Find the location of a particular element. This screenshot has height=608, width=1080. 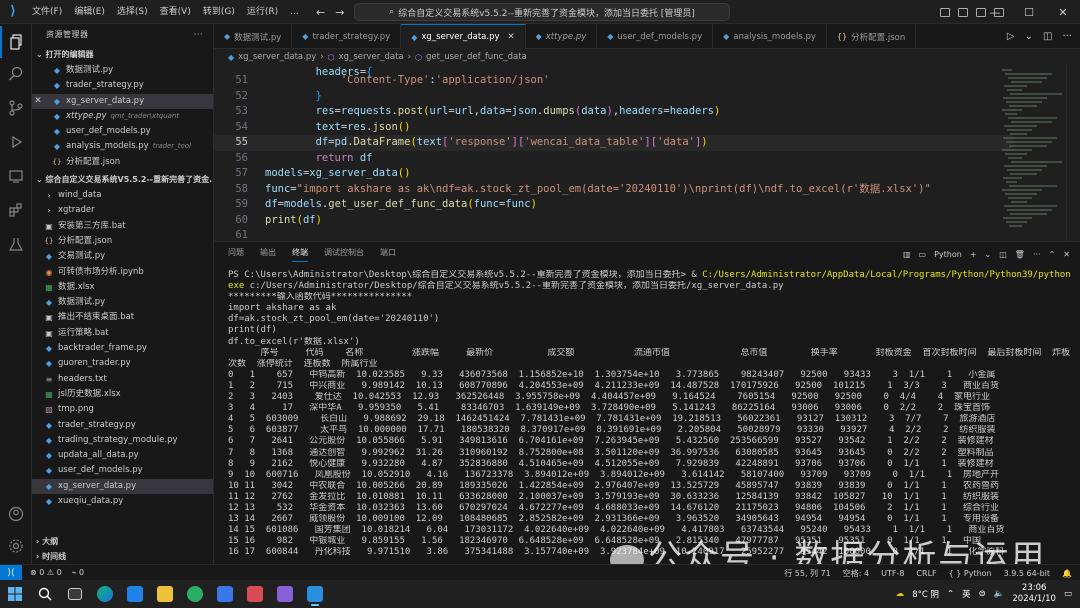

extensions-icon is located at coordinates (16, 210).